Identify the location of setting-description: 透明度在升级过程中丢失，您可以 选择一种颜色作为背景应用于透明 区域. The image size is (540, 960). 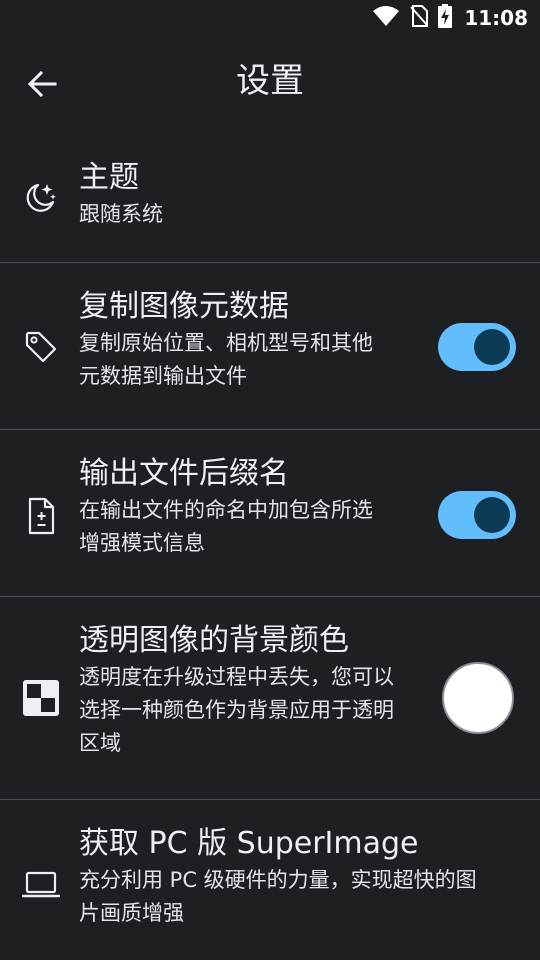
(236, 710).